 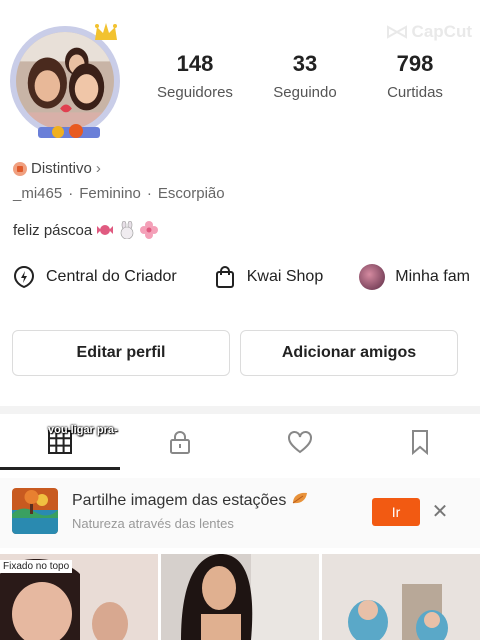 I want to click on crown-icon, so click(x=106, y=31).